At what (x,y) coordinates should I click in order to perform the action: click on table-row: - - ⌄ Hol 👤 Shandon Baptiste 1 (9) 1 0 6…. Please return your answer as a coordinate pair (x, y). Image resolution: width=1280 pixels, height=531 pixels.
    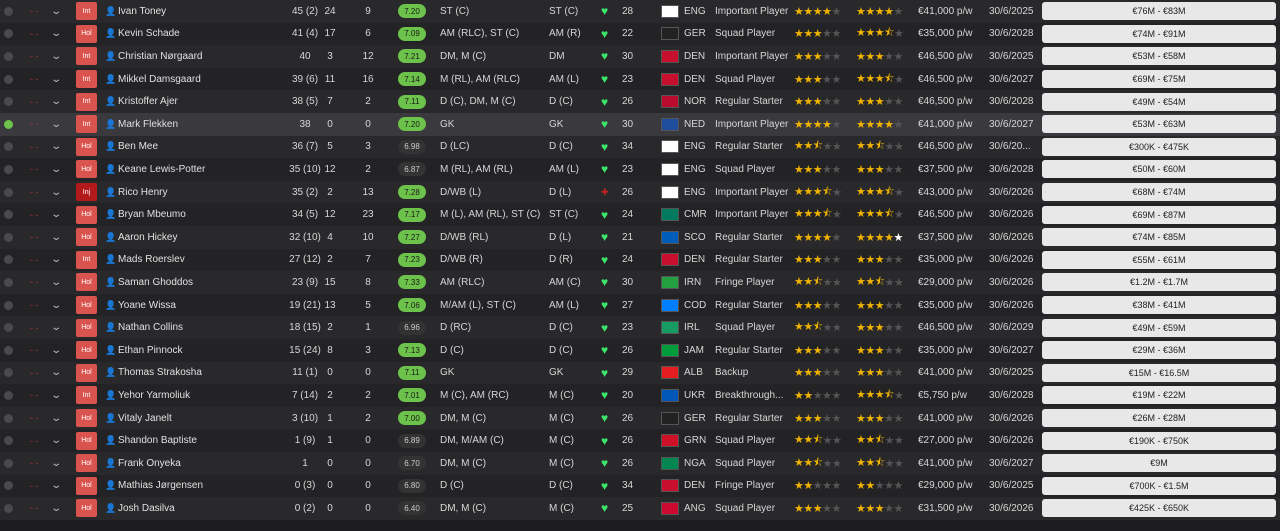
    Looking at the image, I should click on (640, 440).